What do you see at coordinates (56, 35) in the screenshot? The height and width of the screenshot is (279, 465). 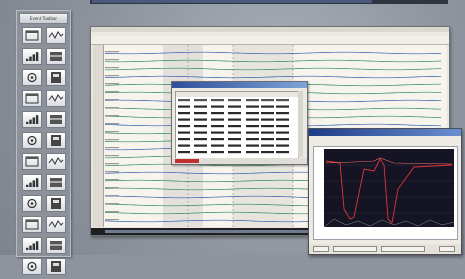 I see `waveform-icon` at bounding box center [56, 35].